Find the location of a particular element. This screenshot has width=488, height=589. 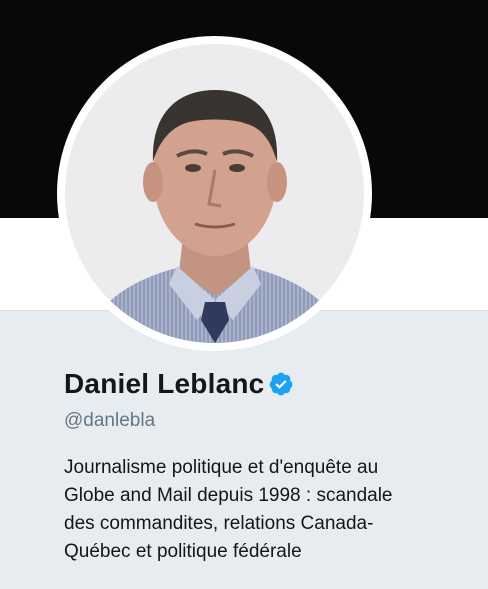

bio-line: Québec et politique fédérale is located at coordinates (183, 551).